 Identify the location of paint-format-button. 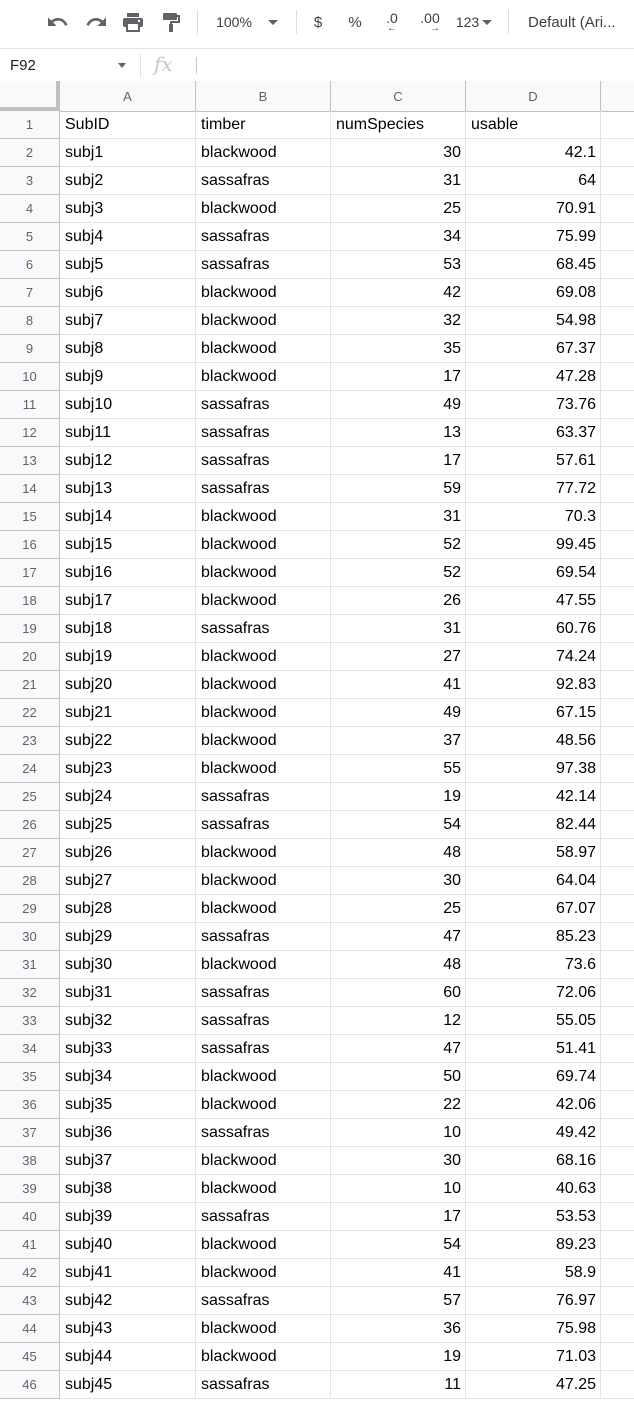
(171, 22).